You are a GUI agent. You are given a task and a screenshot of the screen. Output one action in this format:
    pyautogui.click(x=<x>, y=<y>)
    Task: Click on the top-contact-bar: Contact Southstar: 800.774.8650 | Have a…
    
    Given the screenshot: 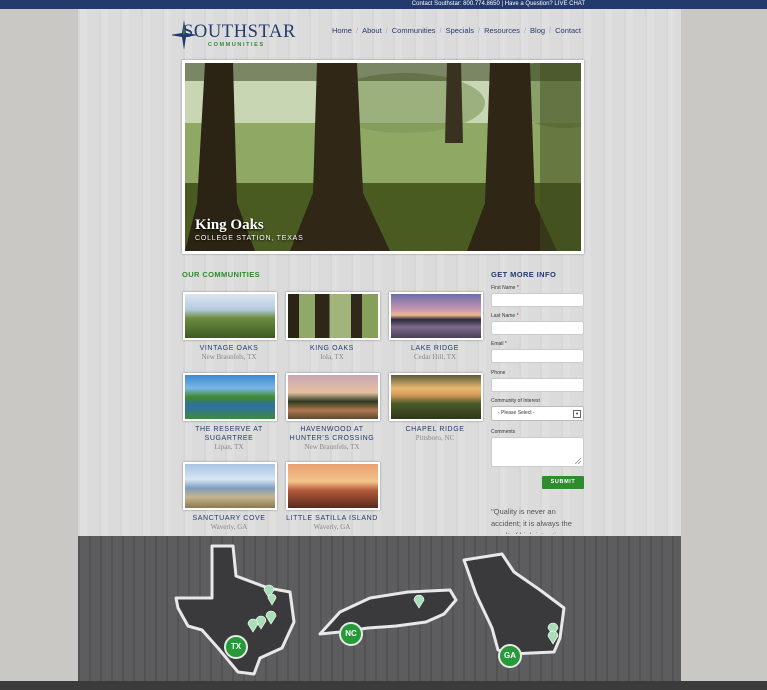 What is the action you would take?
    pyautogui.click(x=383, y=4)
    